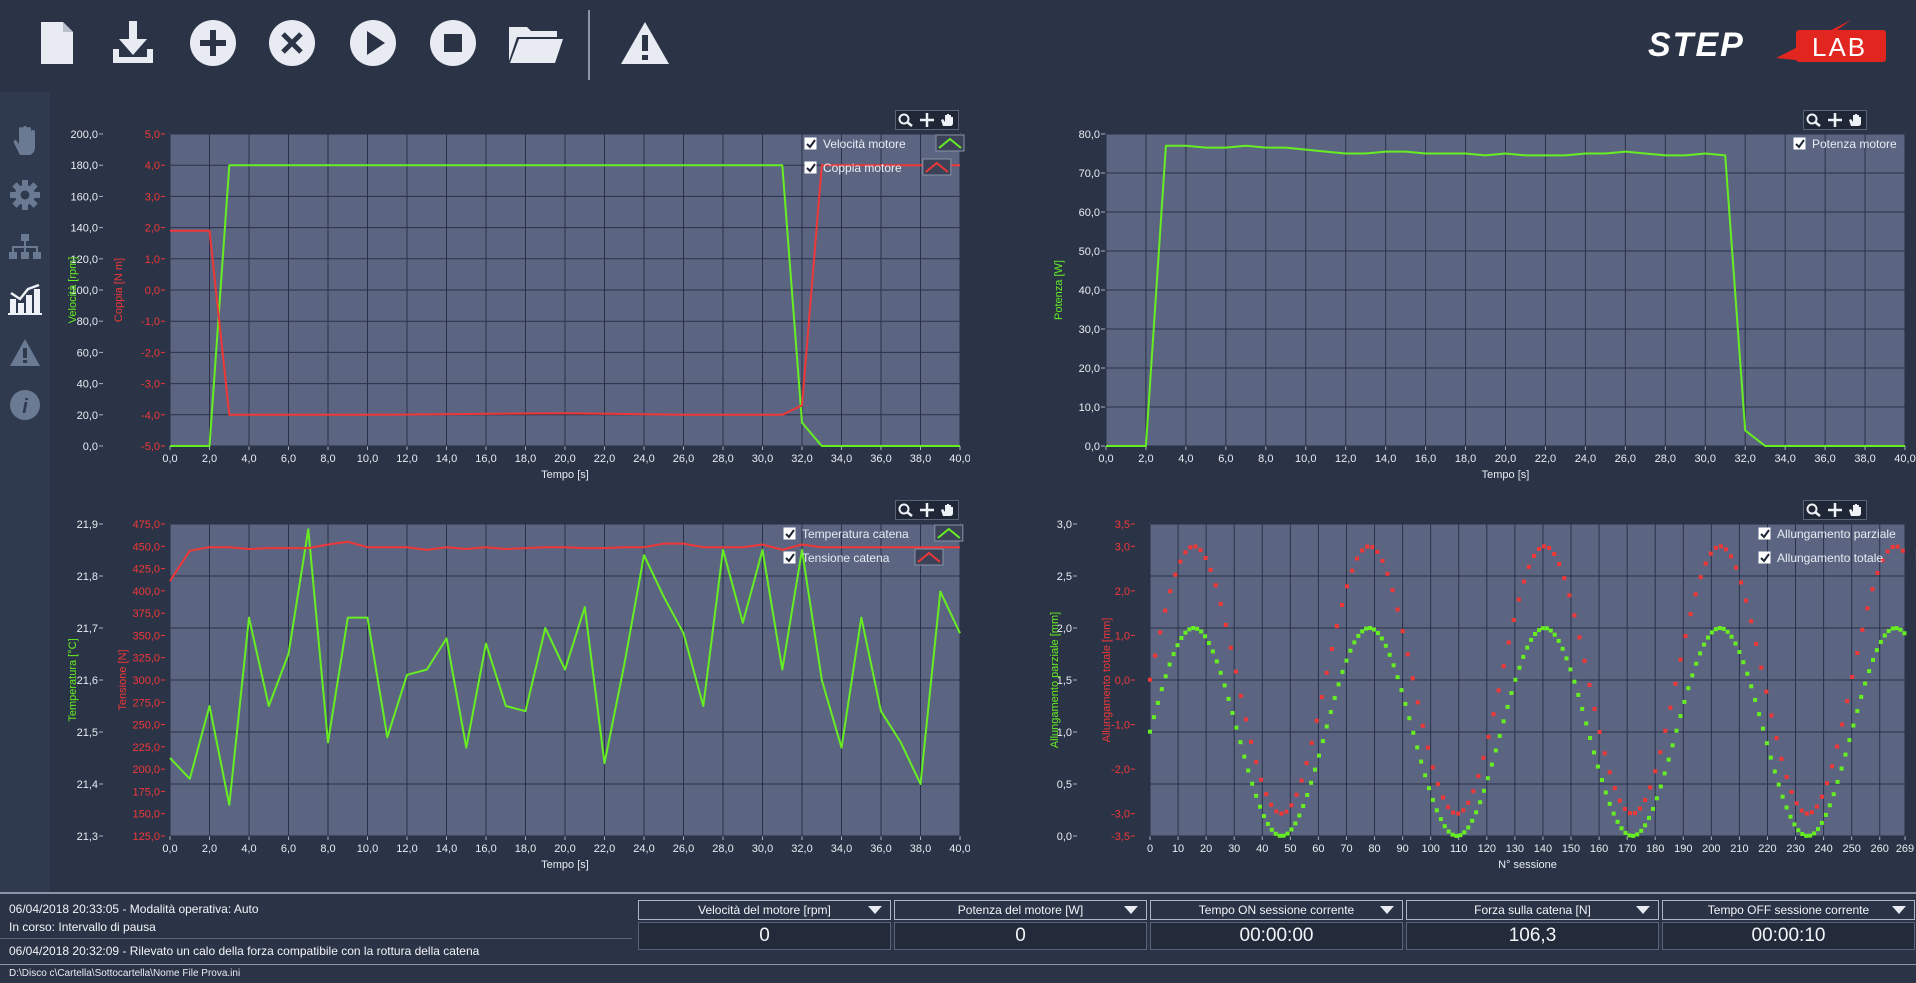 Image resolution: width=1916 pixels, height=983 pixels. I want to click on legend-swatch, so click(937, 167).